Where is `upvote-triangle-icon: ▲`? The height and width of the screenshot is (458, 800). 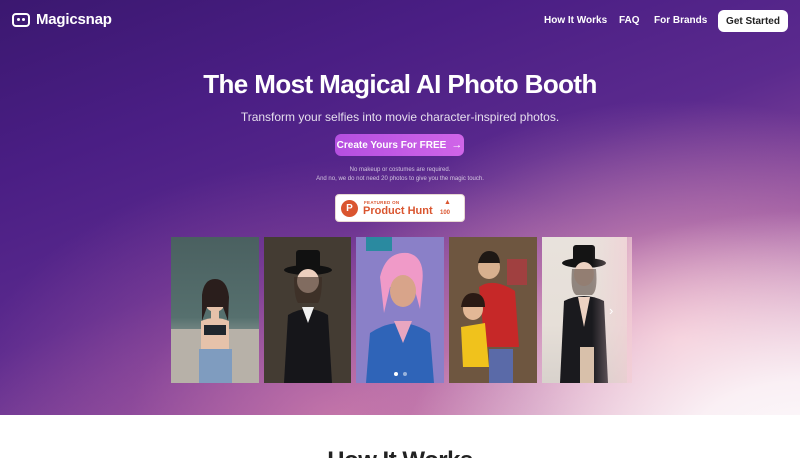
upvote-triangle-icon: ▲ is located at coordinates (447, 202).